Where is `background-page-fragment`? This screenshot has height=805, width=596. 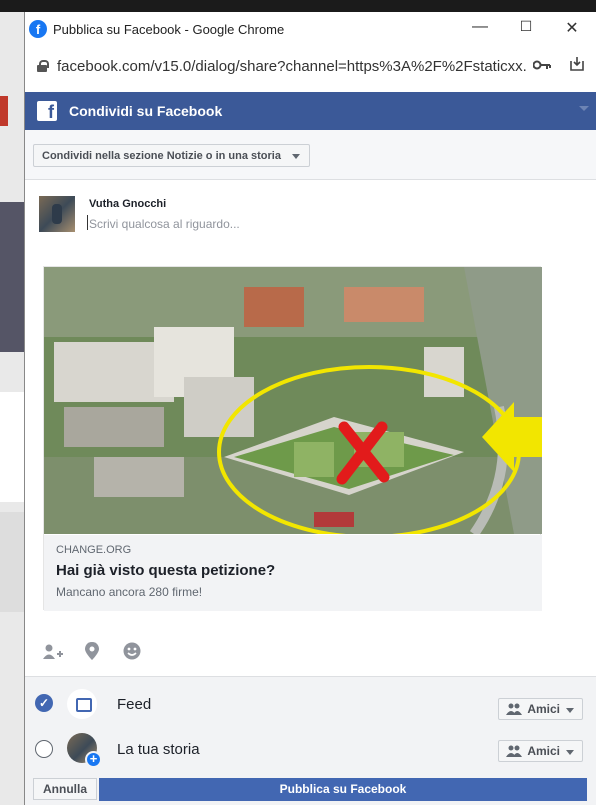
background-page-fragment is located at coordinates (12, 408).